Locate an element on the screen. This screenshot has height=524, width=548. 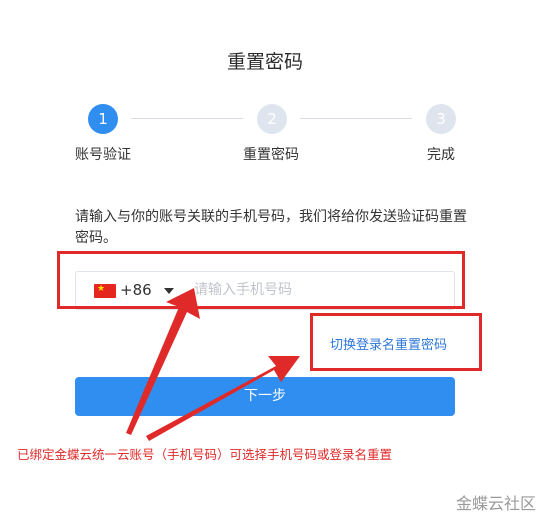
annotation-note: 已绑定金蝶云统一云账号（手机号码）可选择手机号码或登录名重置 is located at coordinates (205, 454).